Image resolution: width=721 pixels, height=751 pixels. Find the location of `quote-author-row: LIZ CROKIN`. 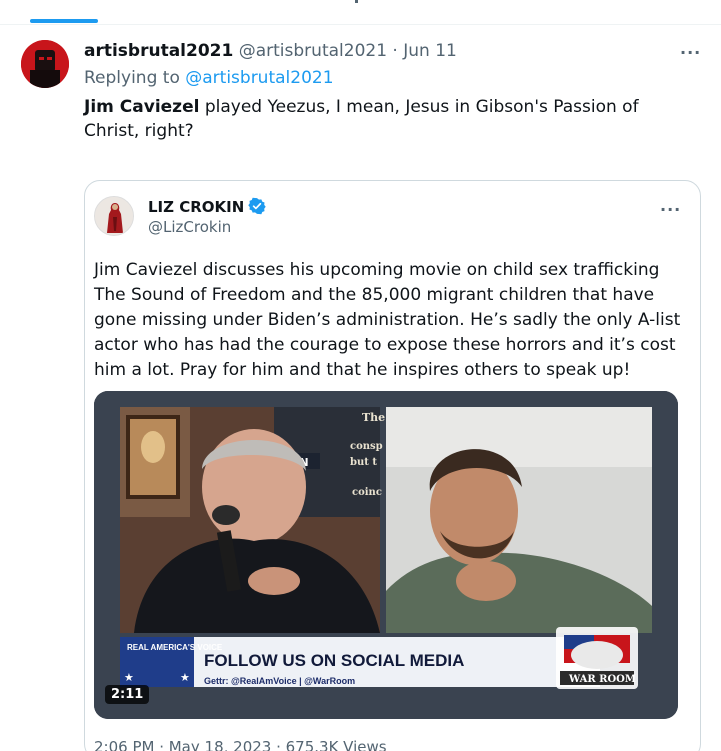

quote-author-row: LIZ CROKIN is located at coordinates (207, 208).